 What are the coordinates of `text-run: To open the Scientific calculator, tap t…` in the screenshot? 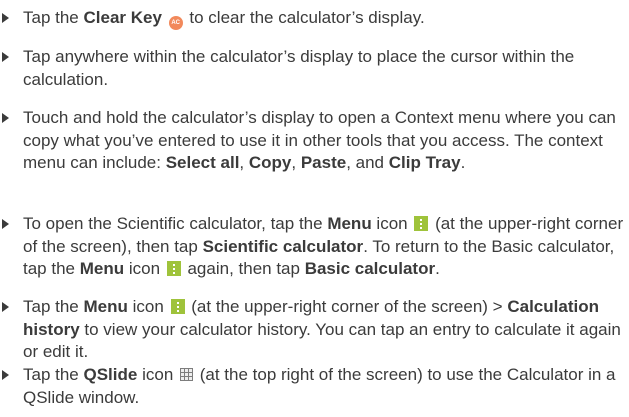 It's located at (175, 223).